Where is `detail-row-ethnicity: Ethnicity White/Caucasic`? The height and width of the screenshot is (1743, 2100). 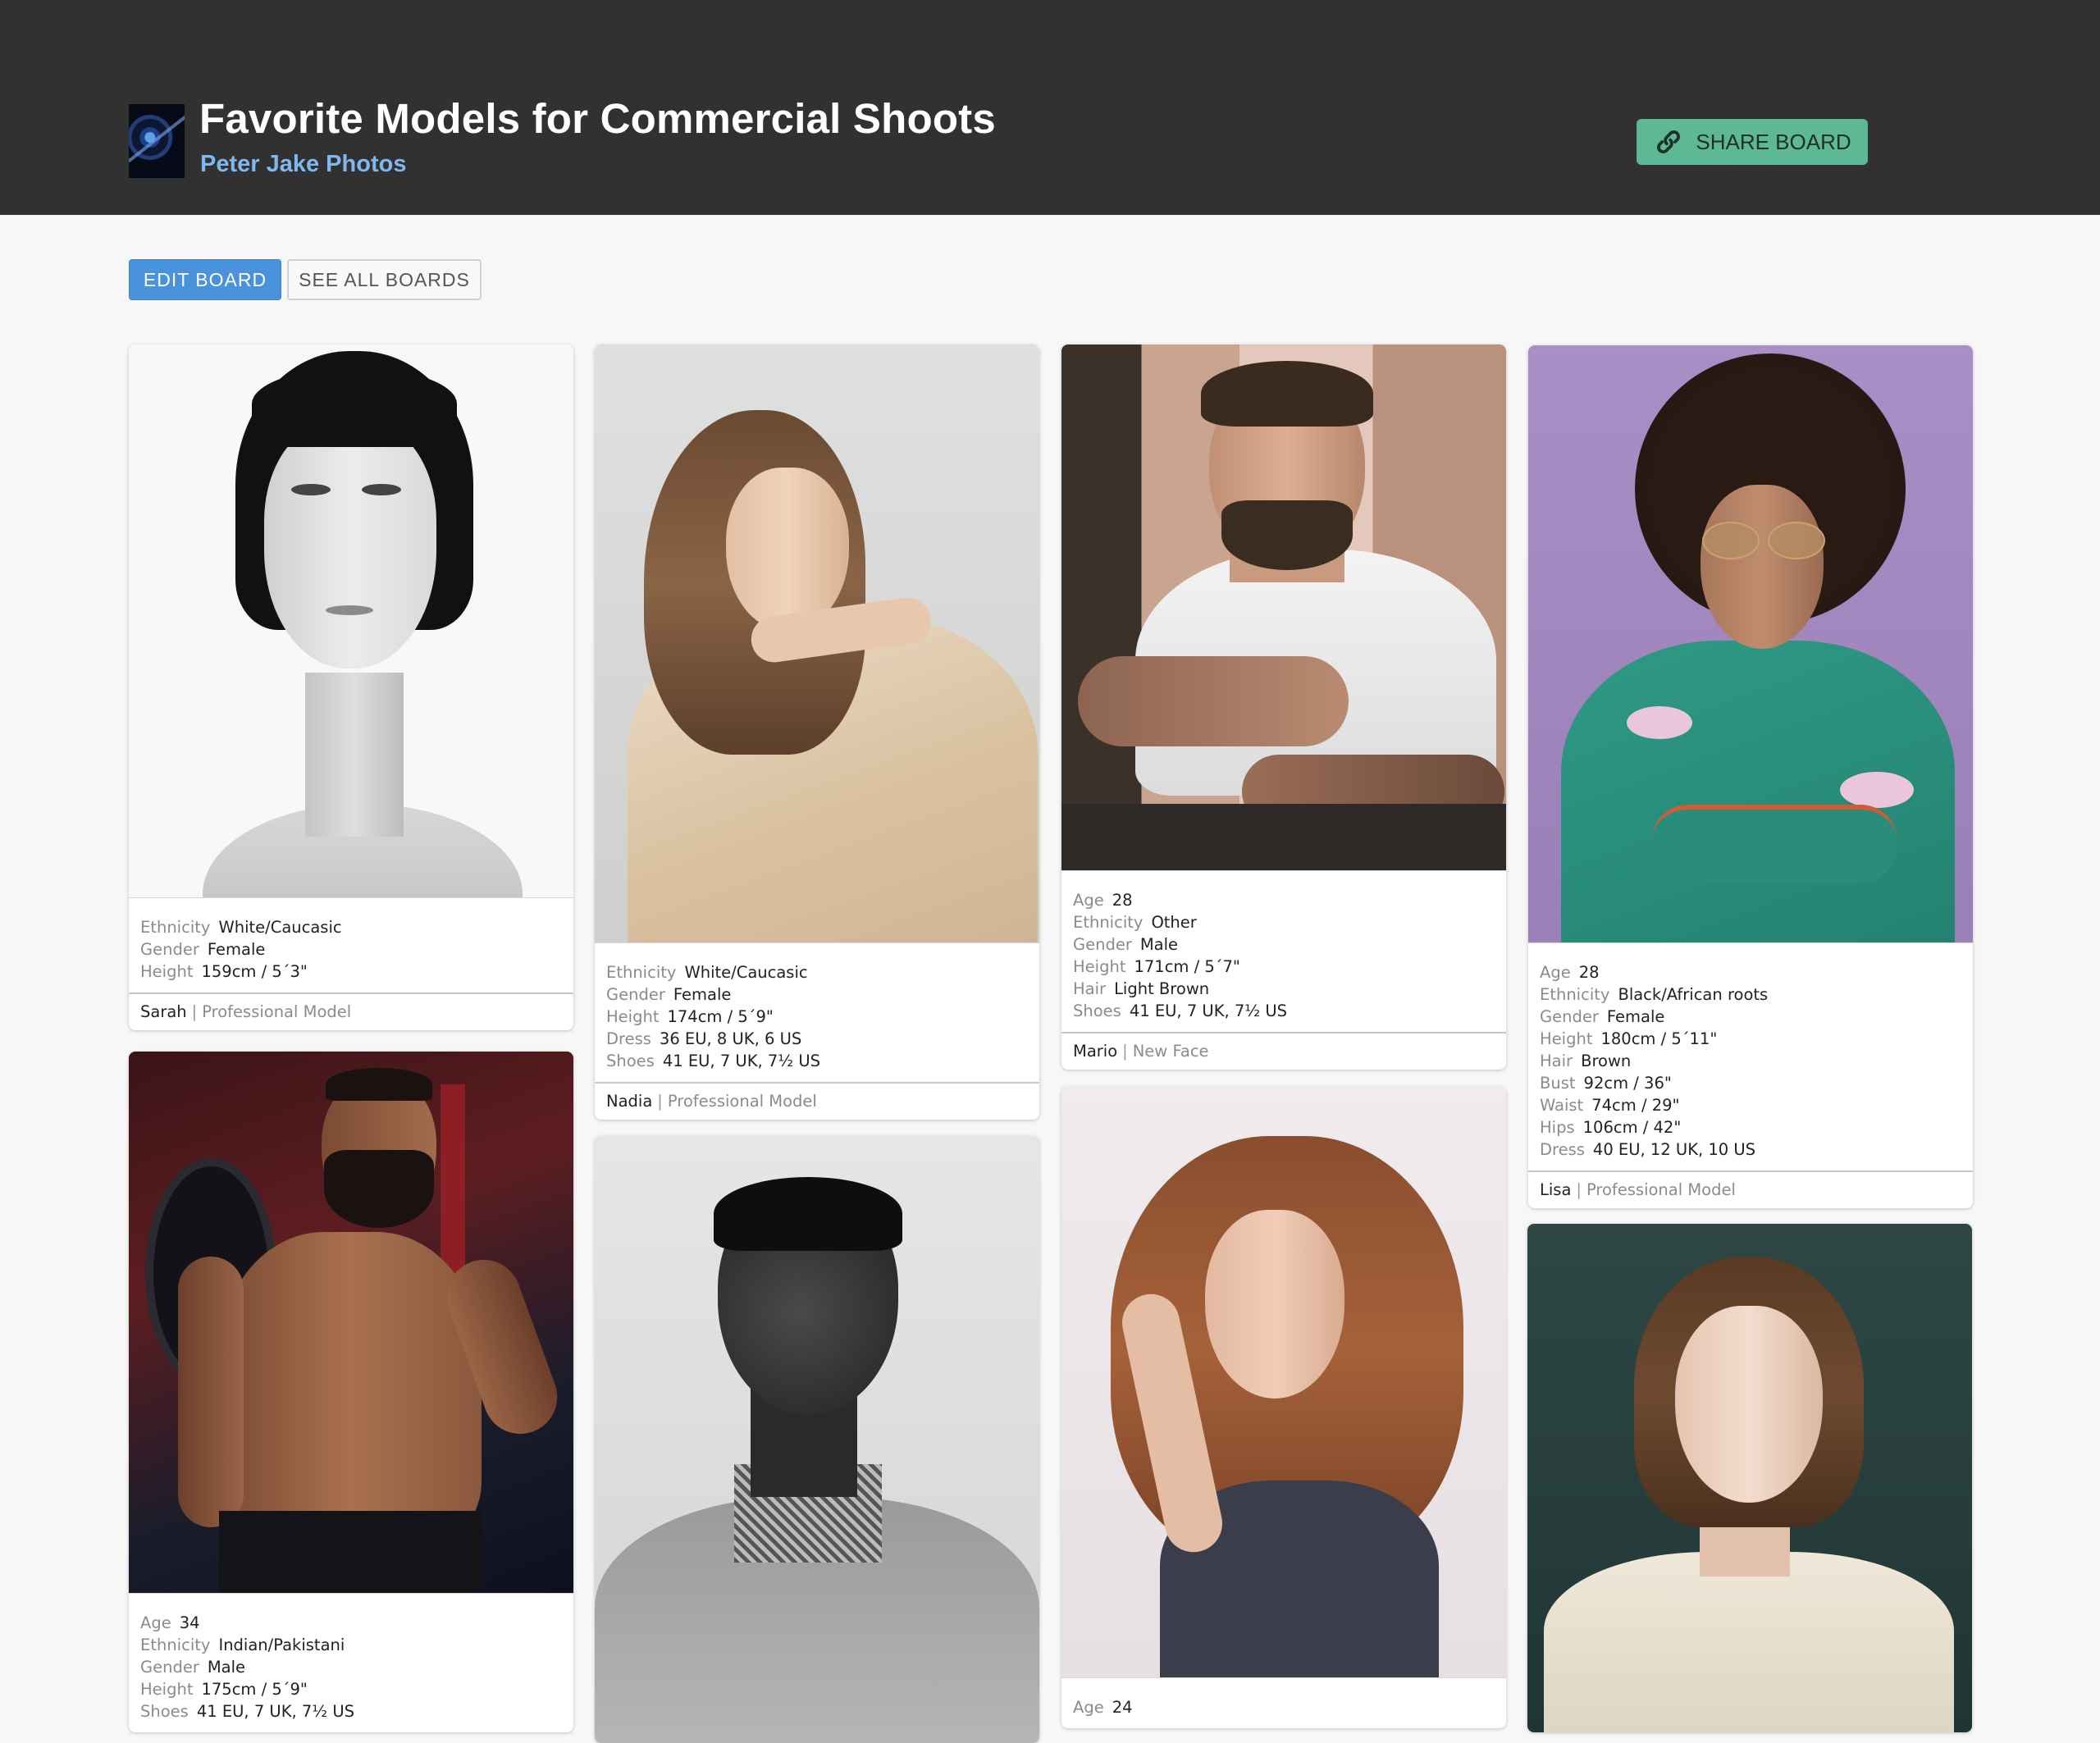 detail-row-ethnicity: Ethnicity White/Caucasic is located at coordinates (351, 927).